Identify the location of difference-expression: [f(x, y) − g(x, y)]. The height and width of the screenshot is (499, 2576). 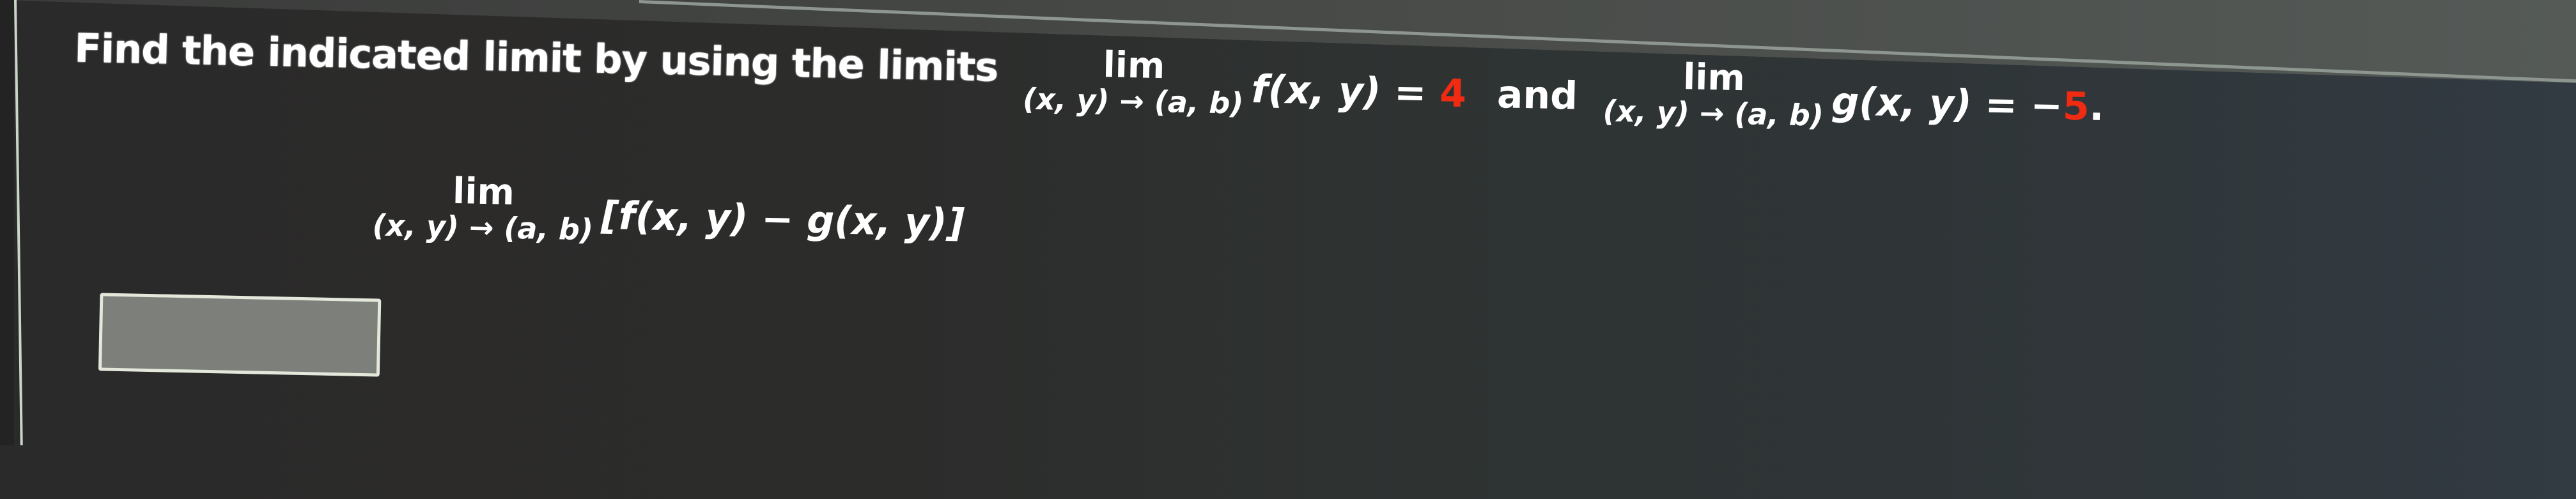
(782, 219).